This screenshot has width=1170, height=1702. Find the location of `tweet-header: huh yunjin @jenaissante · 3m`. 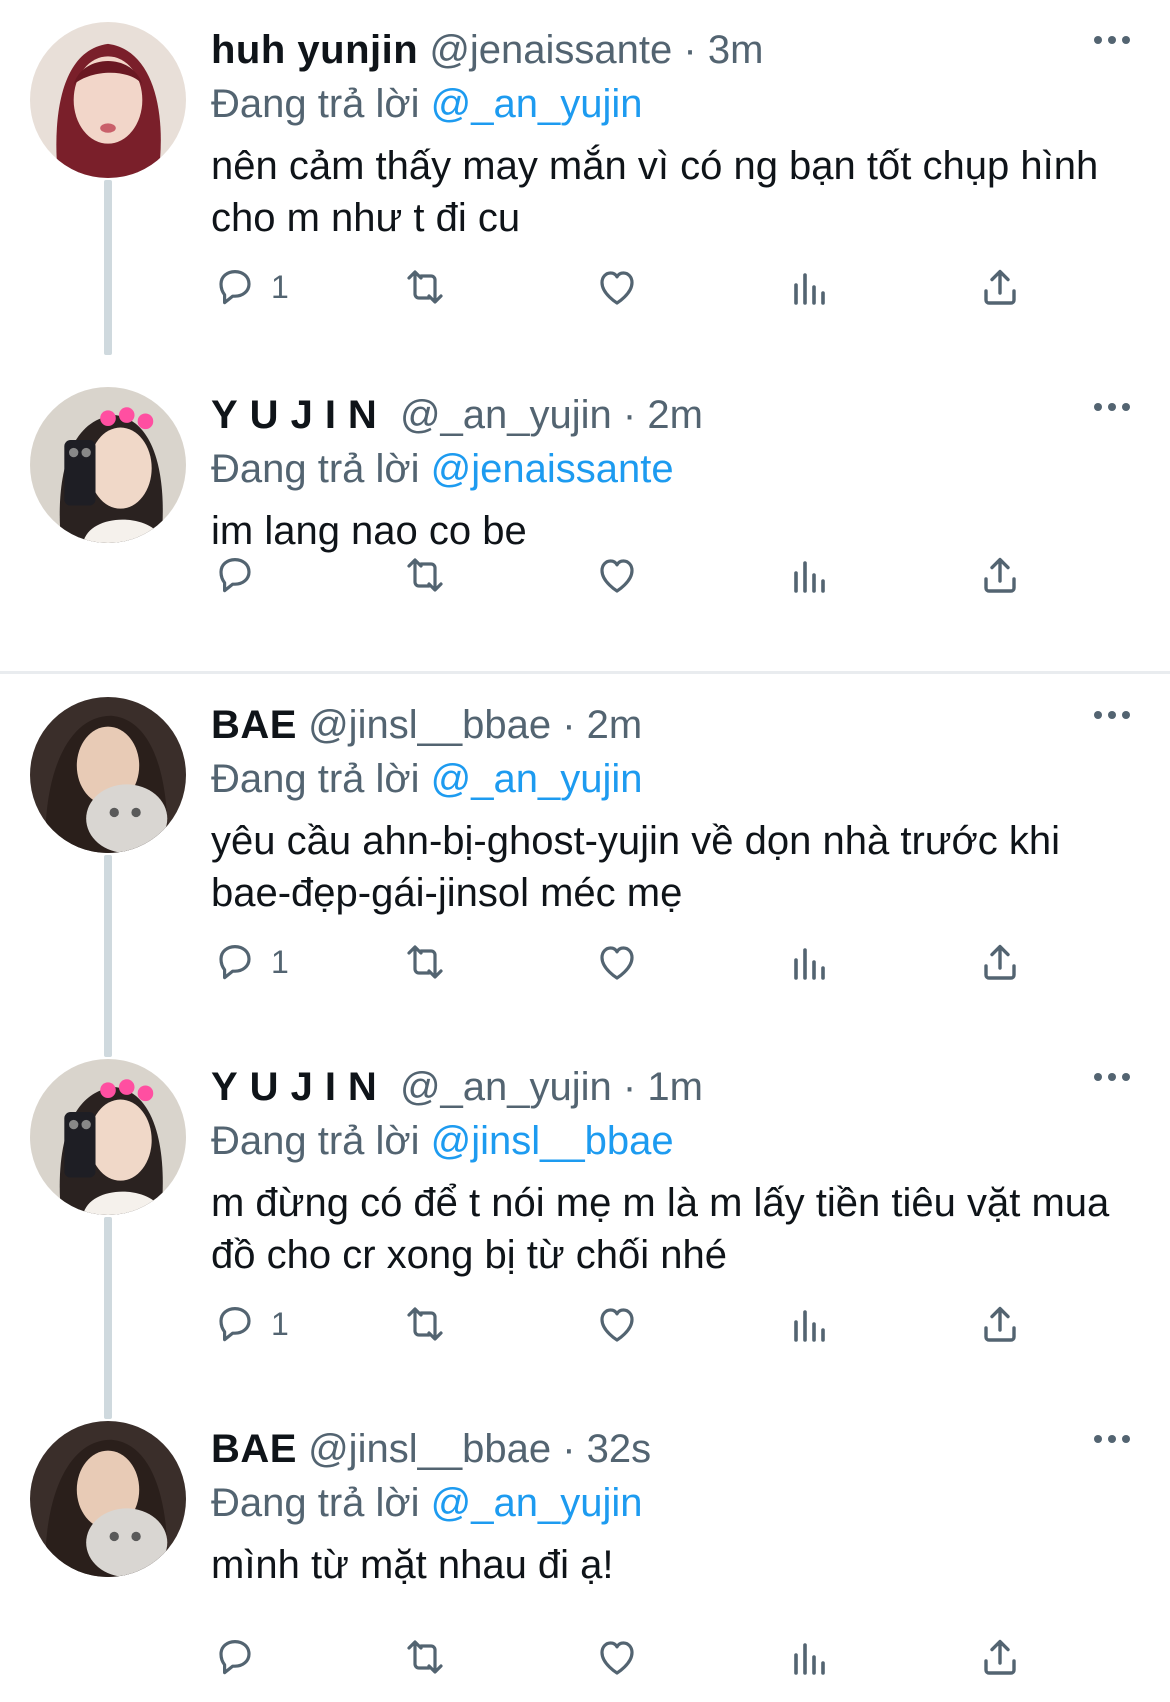

tweet-header: huh yunjin @jenaissante · 3m is located at coordinates (690, 50).